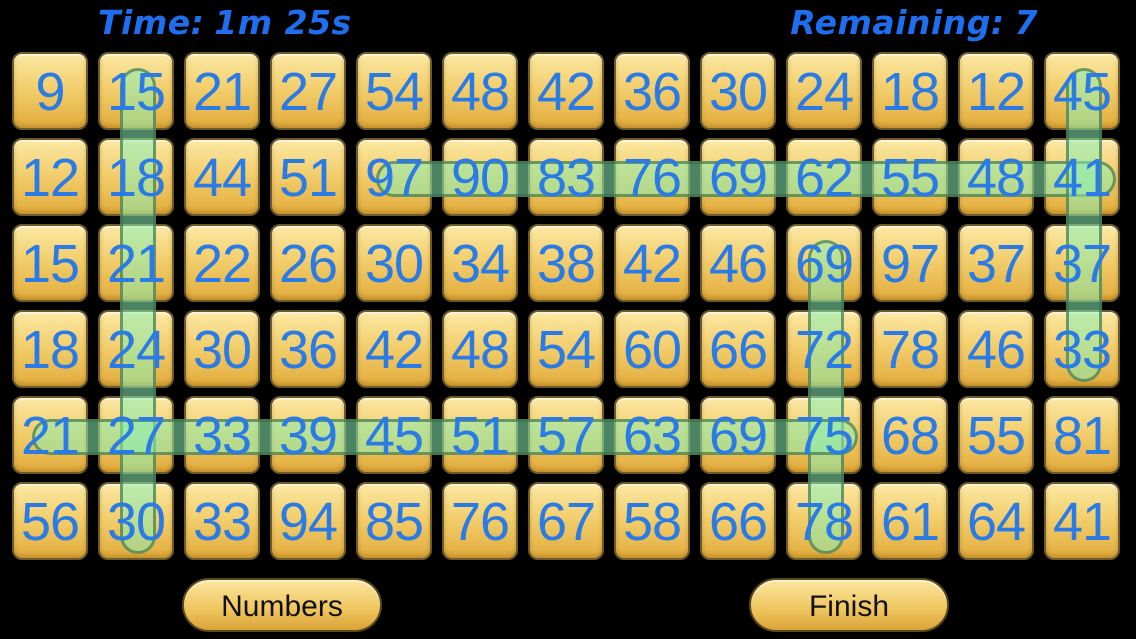 This screenshot has width=1136, height=639. I want to click on tile-number: 26, so click(308, 264).